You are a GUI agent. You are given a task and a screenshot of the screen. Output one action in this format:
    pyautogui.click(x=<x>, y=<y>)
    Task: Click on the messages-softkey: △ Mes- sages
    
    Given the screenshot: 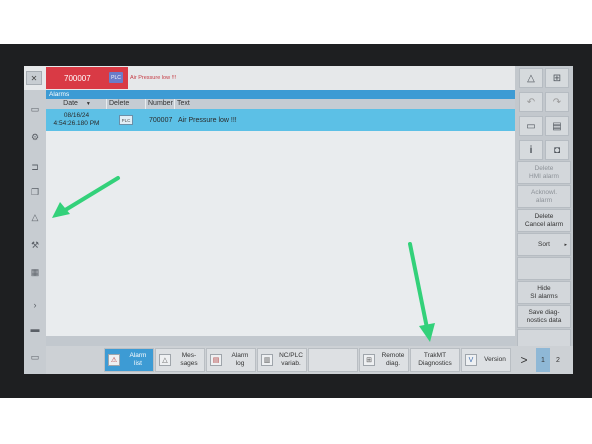 What is the action you would take?
    pyautogui.click(x=180, y=360)
    